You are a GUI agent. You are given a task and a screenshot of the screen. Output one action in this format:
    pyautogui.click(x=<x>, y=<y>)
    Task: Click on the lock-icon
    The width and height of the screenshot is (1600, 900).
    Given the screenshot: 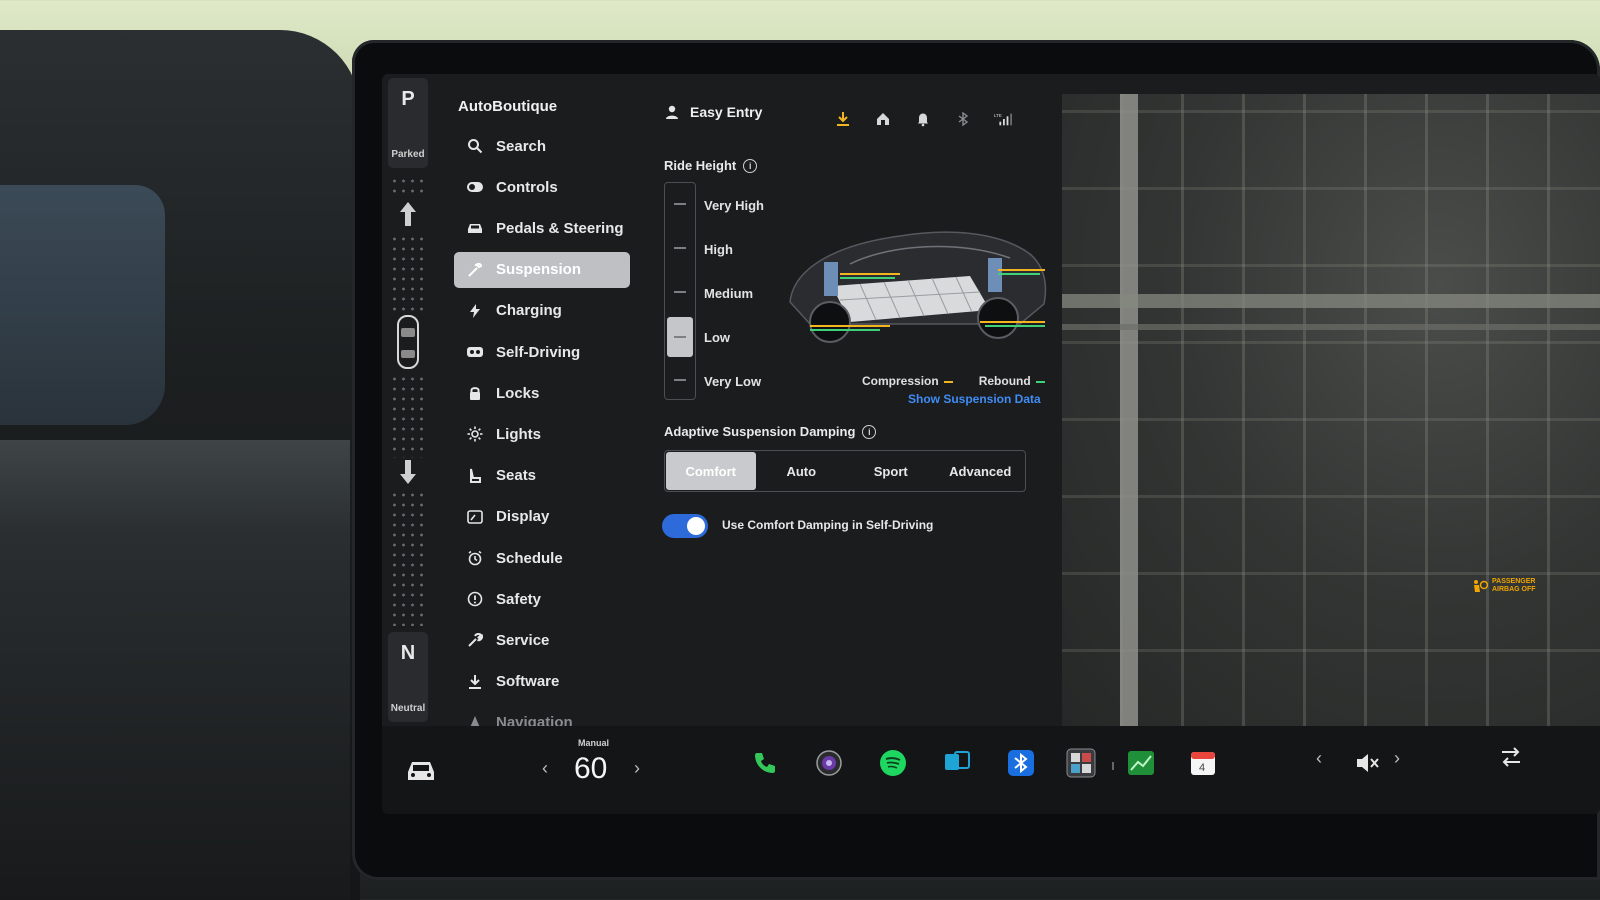 What is the action you would take?
    pyautogui.click(x=475, y=393)
    